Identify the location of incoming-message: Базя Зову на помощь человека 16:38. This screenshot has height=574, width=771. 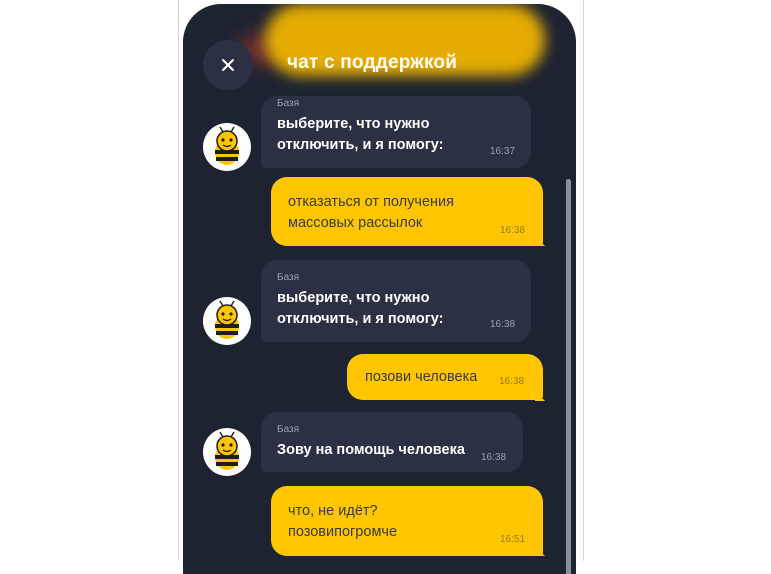
(392, 442).